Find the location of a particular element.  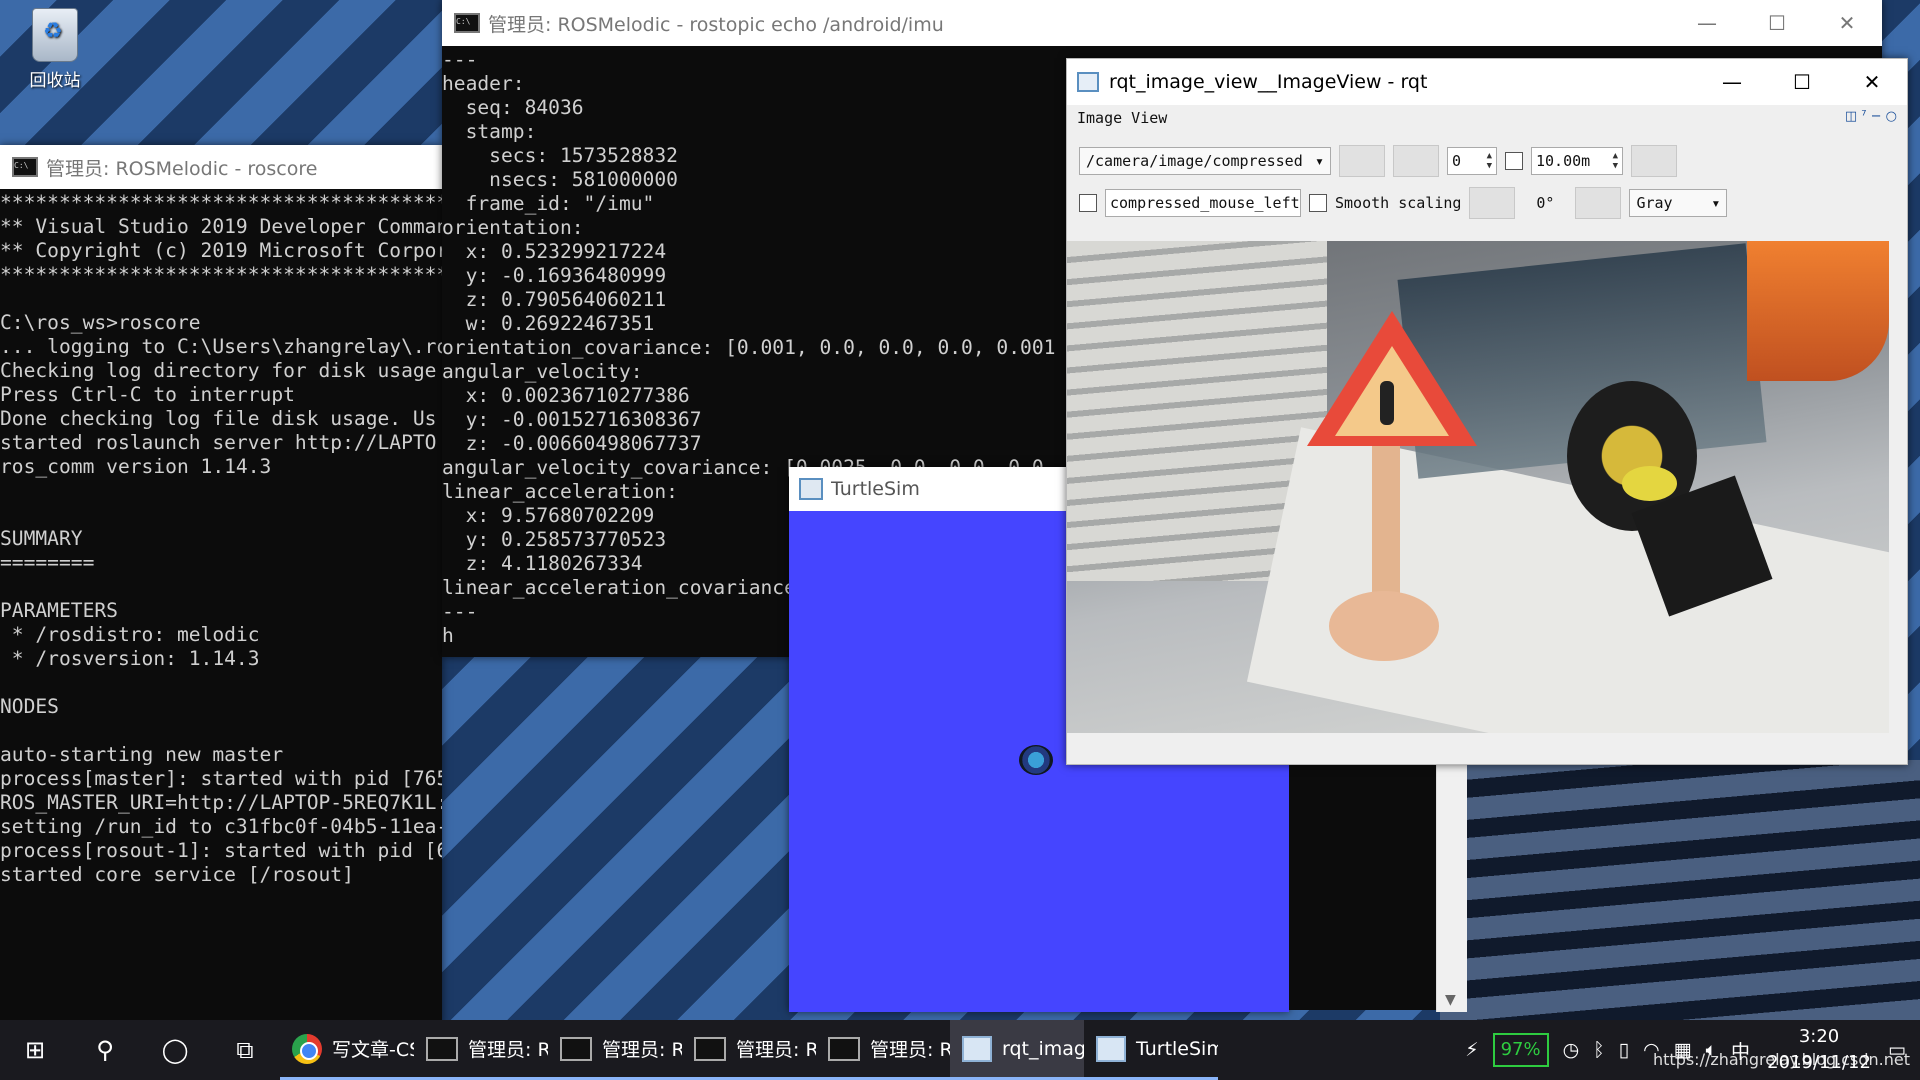

clock-app-icon: ◷ is located at coordinates (1571, 1050).